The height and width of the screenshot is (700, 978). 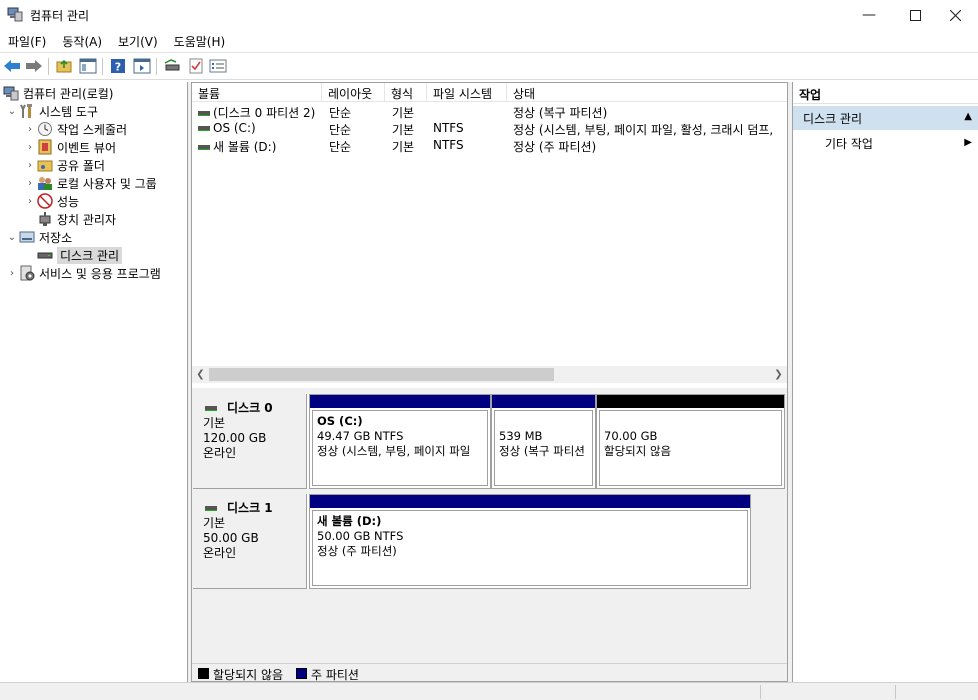 What do you see at coordinates (90, 183) in the screenshot?
I see `tree-item-local-users: › 로컬 사용자 및 그룹` at bounding box center [90, 183].